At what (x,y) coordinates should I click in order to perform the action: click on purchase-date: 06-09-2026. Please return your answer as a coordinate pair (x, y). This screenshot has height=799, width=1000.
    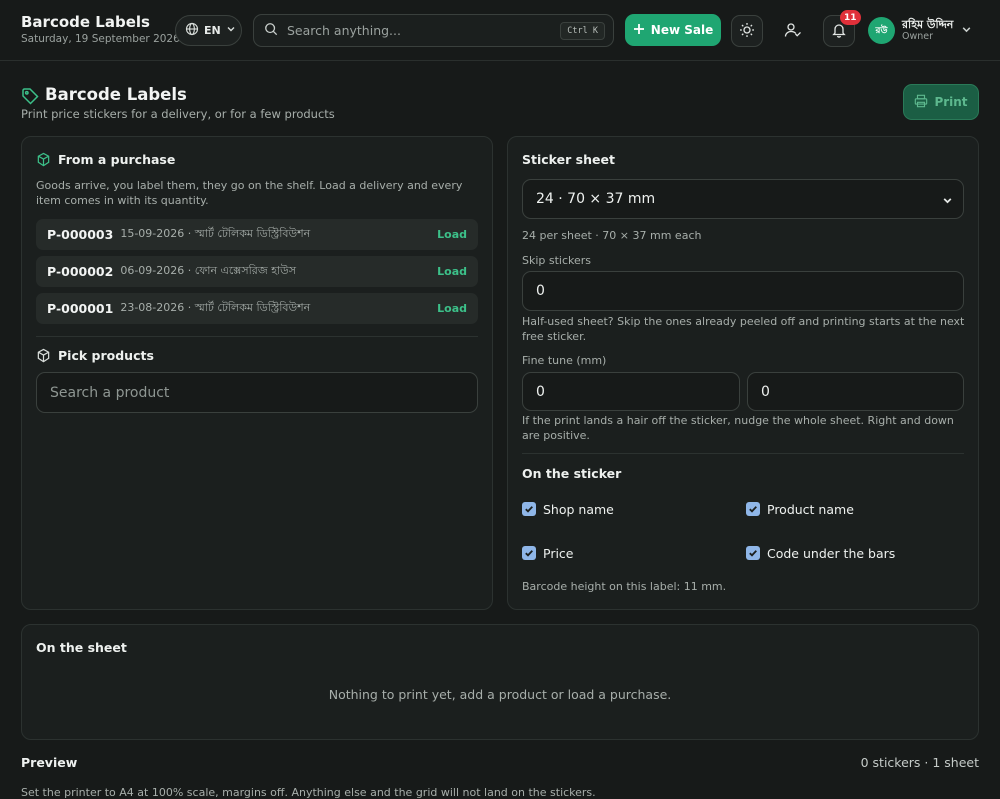
    Looking at the image, I should click on (152, 270).